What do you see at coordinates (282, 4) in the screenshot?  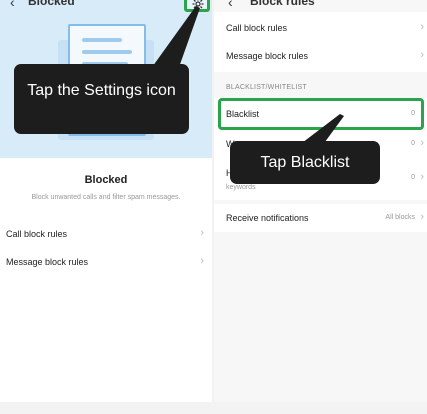 I see `page-title: Block rules` at bounding box center [282, 4].